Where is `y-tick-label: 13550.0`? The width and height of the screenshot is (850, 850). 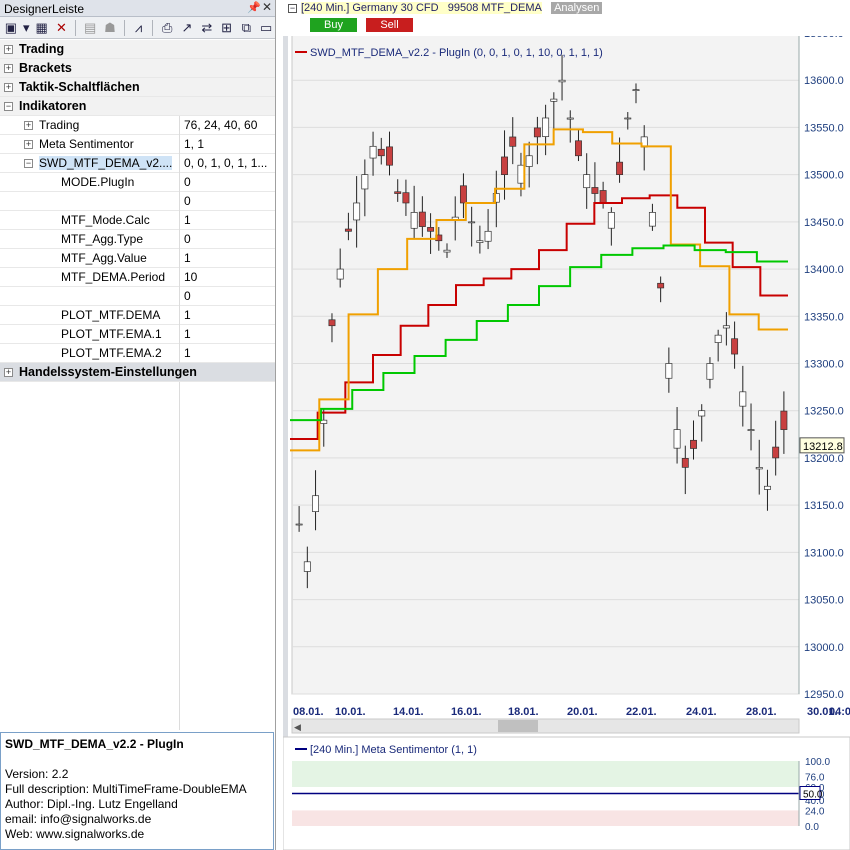 y-tick-label: 13550.0 is located at coordinates (824, 128).